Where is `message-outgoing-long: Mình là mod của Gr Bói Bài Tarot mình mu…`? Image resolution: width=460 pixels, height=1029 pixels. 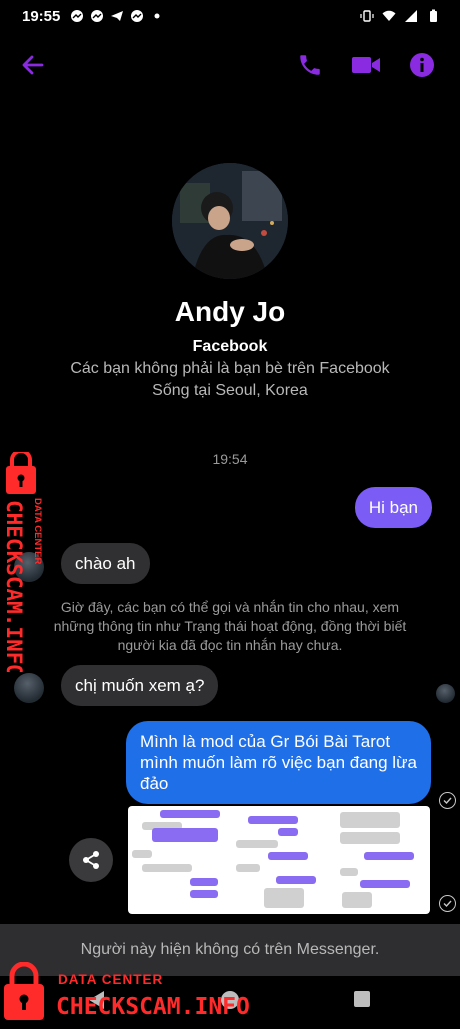 message-outgoing-long: Mình là mod của Gr Bói Bài Tarot mình mu… is located at coordinates (278, 762).